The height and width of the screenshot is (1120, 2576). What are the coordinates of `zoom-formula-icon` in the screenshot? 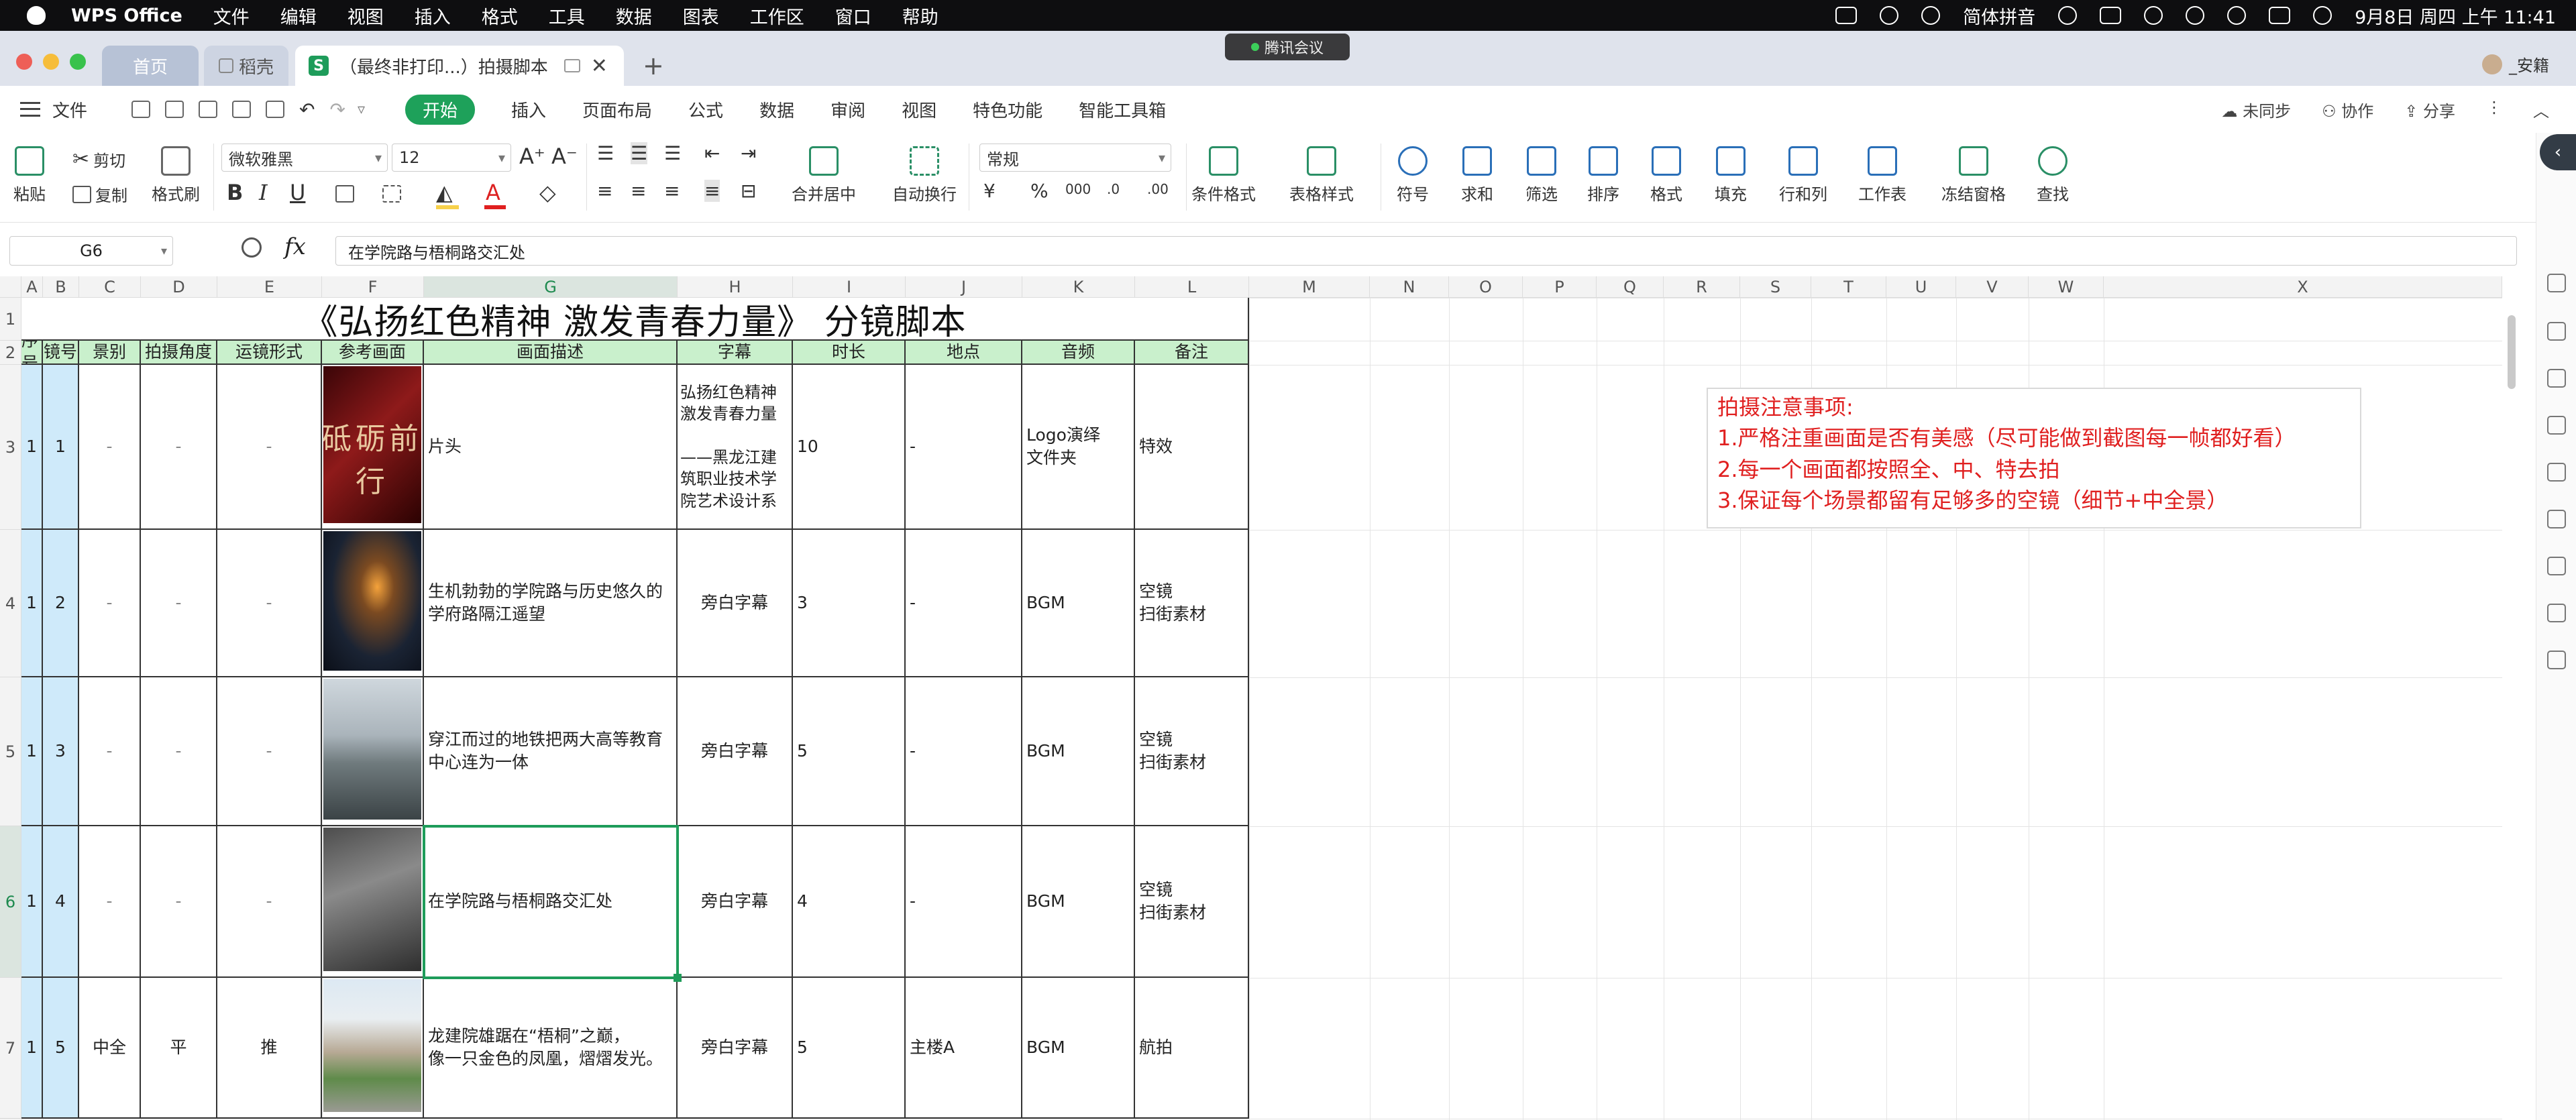 It's located at (251, 247).